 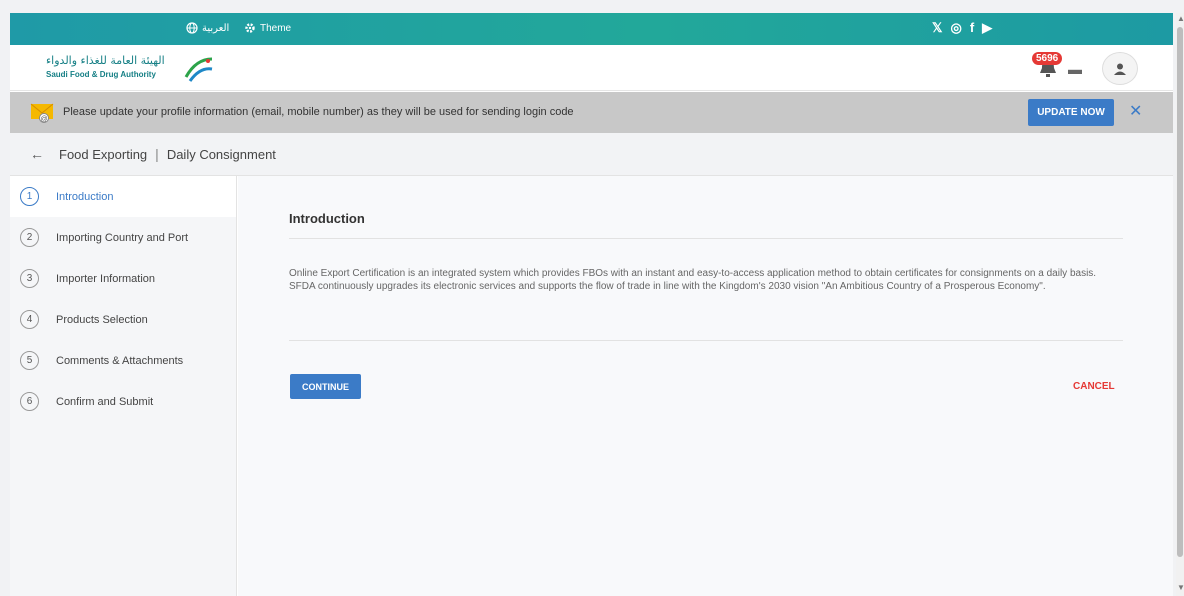 What do you see at coordinates (29, 319) in the screenshot?
I see `step-number: 4` at bounding box center [29, 319].